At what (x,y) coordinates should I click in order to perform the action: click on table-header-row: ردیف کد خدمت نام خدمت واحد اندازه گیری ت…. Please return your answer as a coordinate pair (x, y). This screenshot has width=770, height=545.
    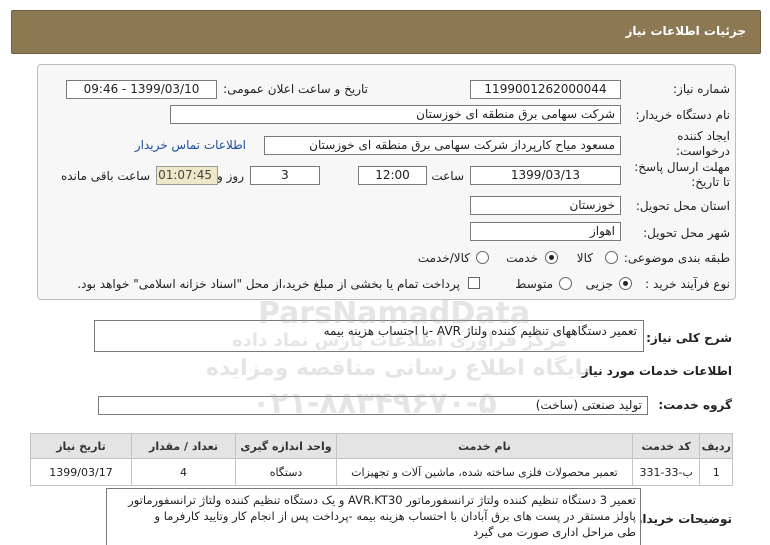
    Looking at the image, I should click on (381, 446).